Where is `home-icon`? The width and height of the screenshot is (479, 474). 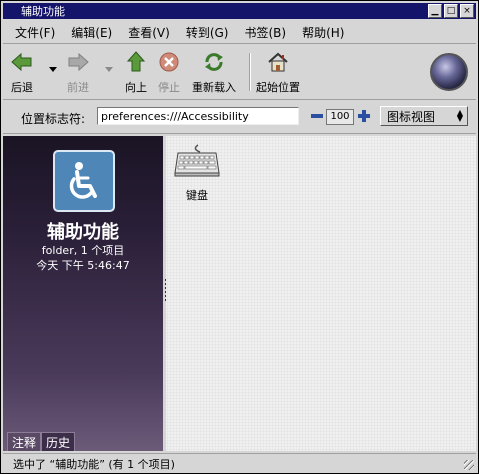 home-icon is located at coordinates (278, 62).